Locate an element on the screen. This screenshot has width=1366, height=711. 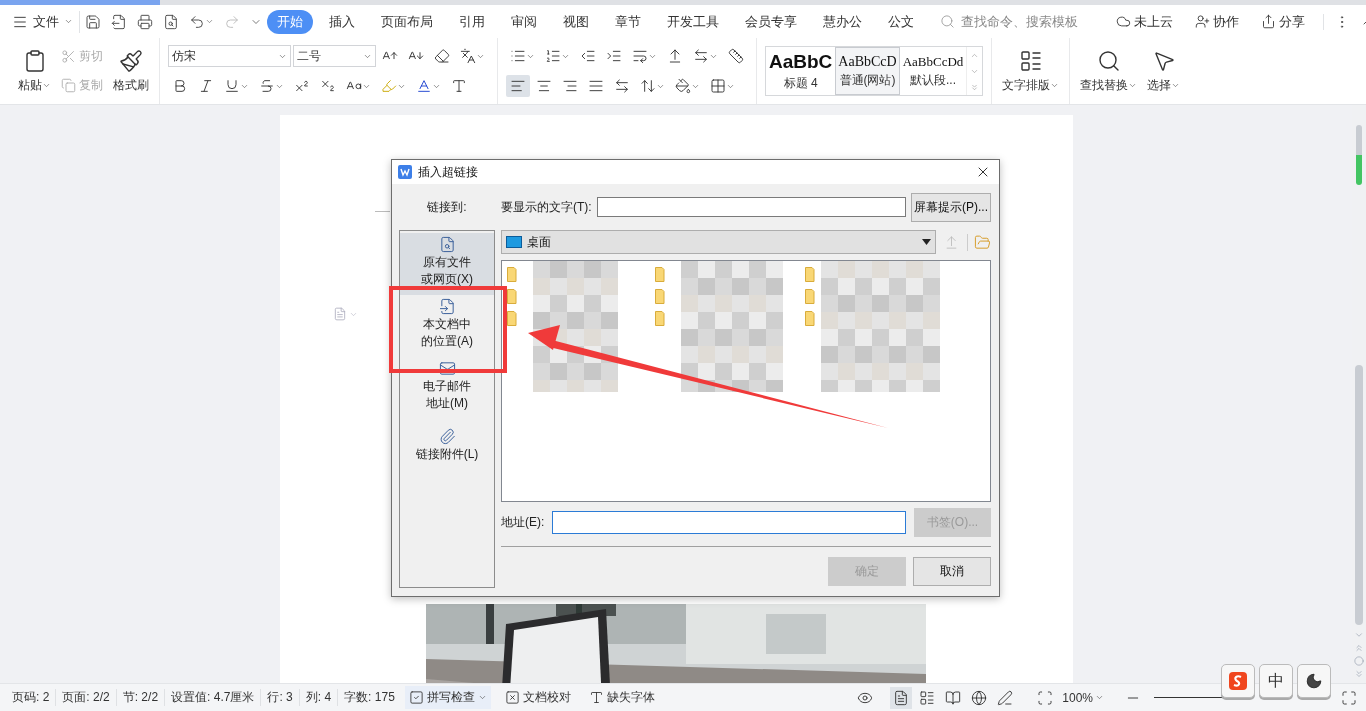
field-label: 地址(E): is located at coordinates (523, 522).